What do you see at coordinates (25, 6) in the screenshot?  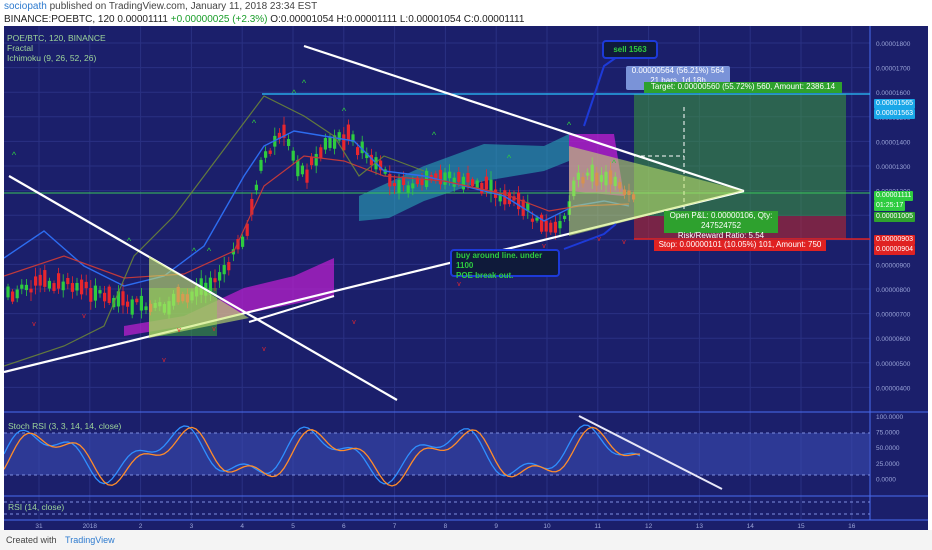 I see `author-link: sociopath` at bounding box center [25, 6].